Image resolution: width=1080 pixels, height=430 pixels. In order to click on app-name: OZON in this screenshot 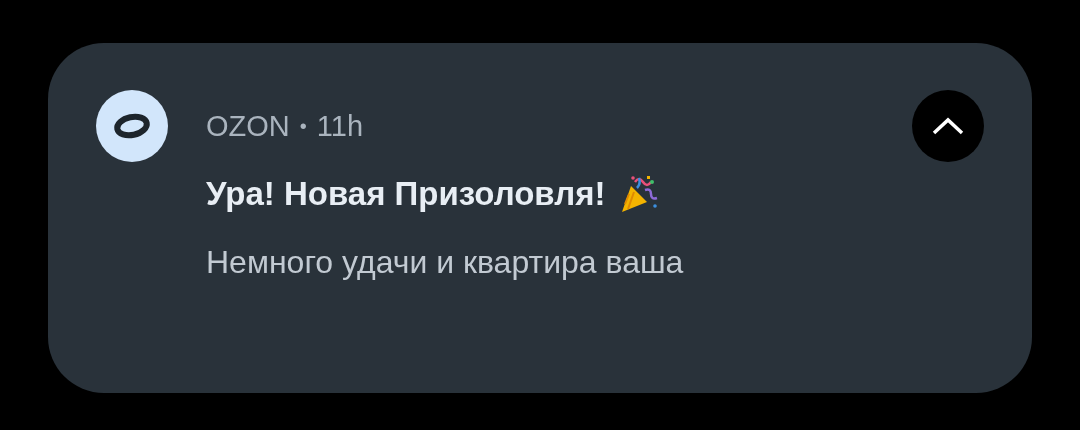, I will do `click(248, 126)`.